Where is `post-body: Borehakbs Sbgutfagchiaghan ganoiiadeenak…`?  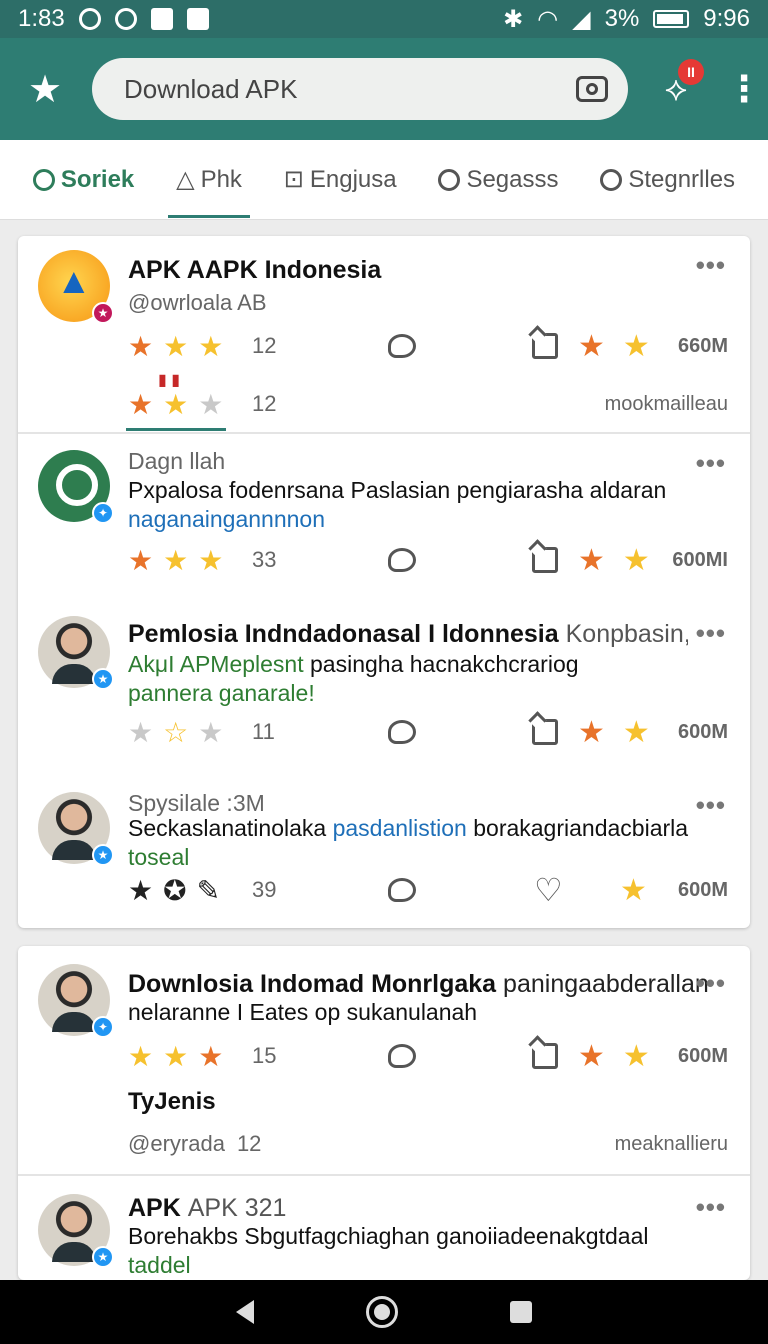
post-body: Borehakbs Sbgutfagchiaghan ganoiiadeenak… is located at coordinates (428, 1251).